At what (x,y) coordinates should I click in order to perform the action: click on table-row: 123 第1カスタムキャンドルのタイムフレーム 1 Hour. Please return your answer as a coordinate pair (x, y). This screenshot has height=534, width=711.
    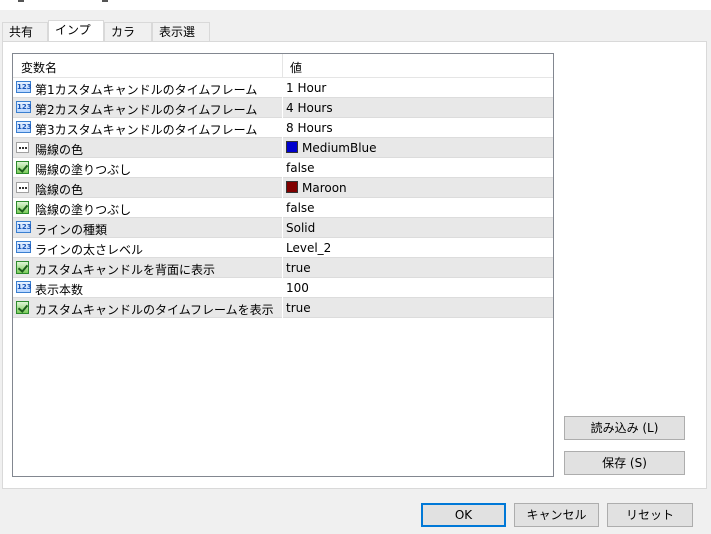
    Looking at the image, I should click on (283, 88).